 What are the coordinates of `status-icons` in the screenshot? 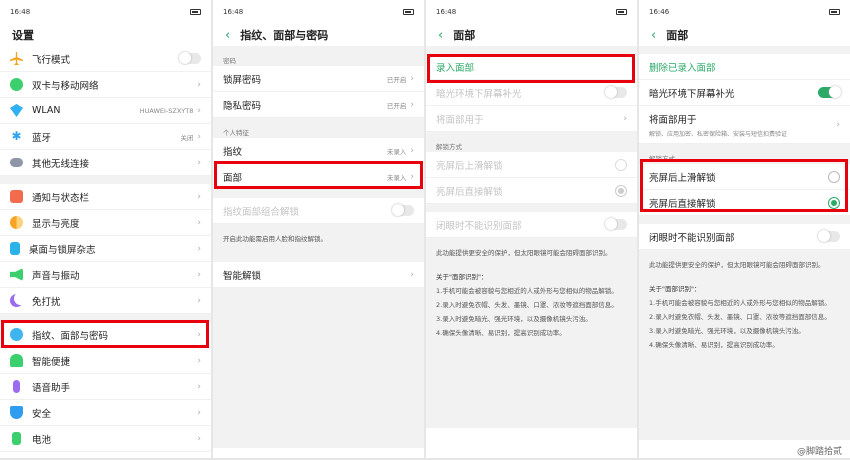 It's located at (195, 12).